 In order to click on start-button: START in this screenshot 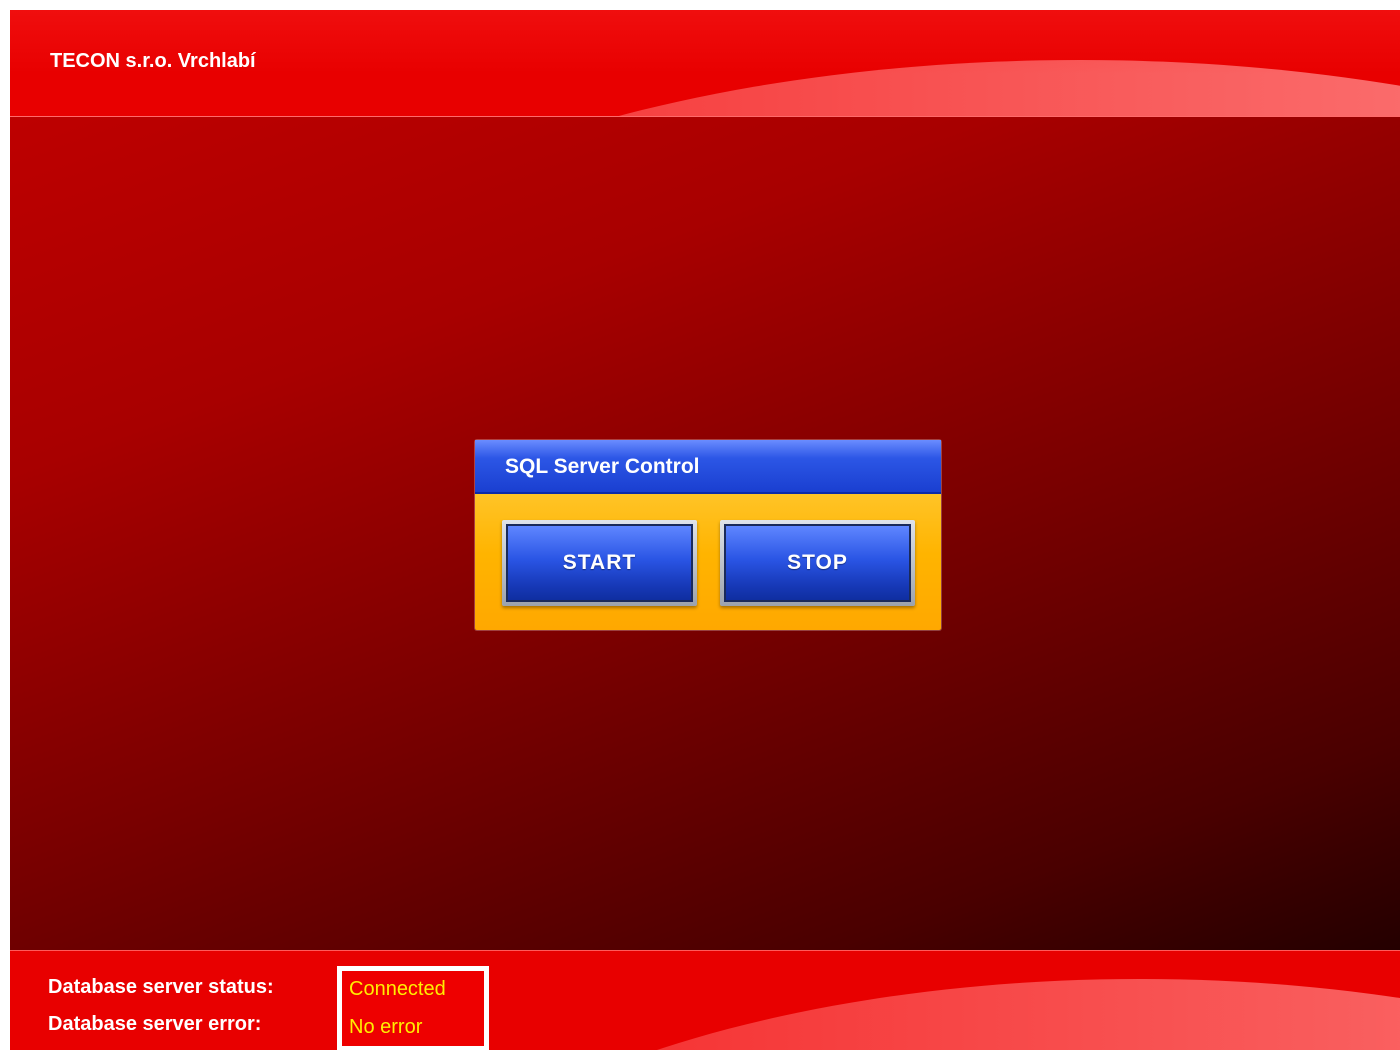, I will do `click(599, 563)`.